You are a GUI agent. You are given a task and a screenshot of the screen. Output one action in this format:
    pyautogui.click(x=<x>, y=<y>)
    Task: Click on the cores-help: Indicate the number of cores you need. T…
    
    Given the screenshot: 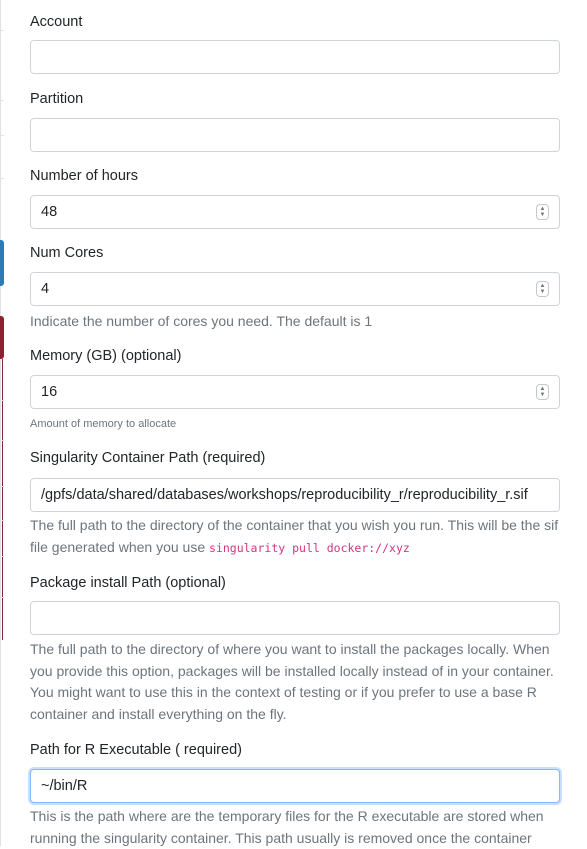 What is the action you would take?
    pyautogui.click(x=201, y=321)
    